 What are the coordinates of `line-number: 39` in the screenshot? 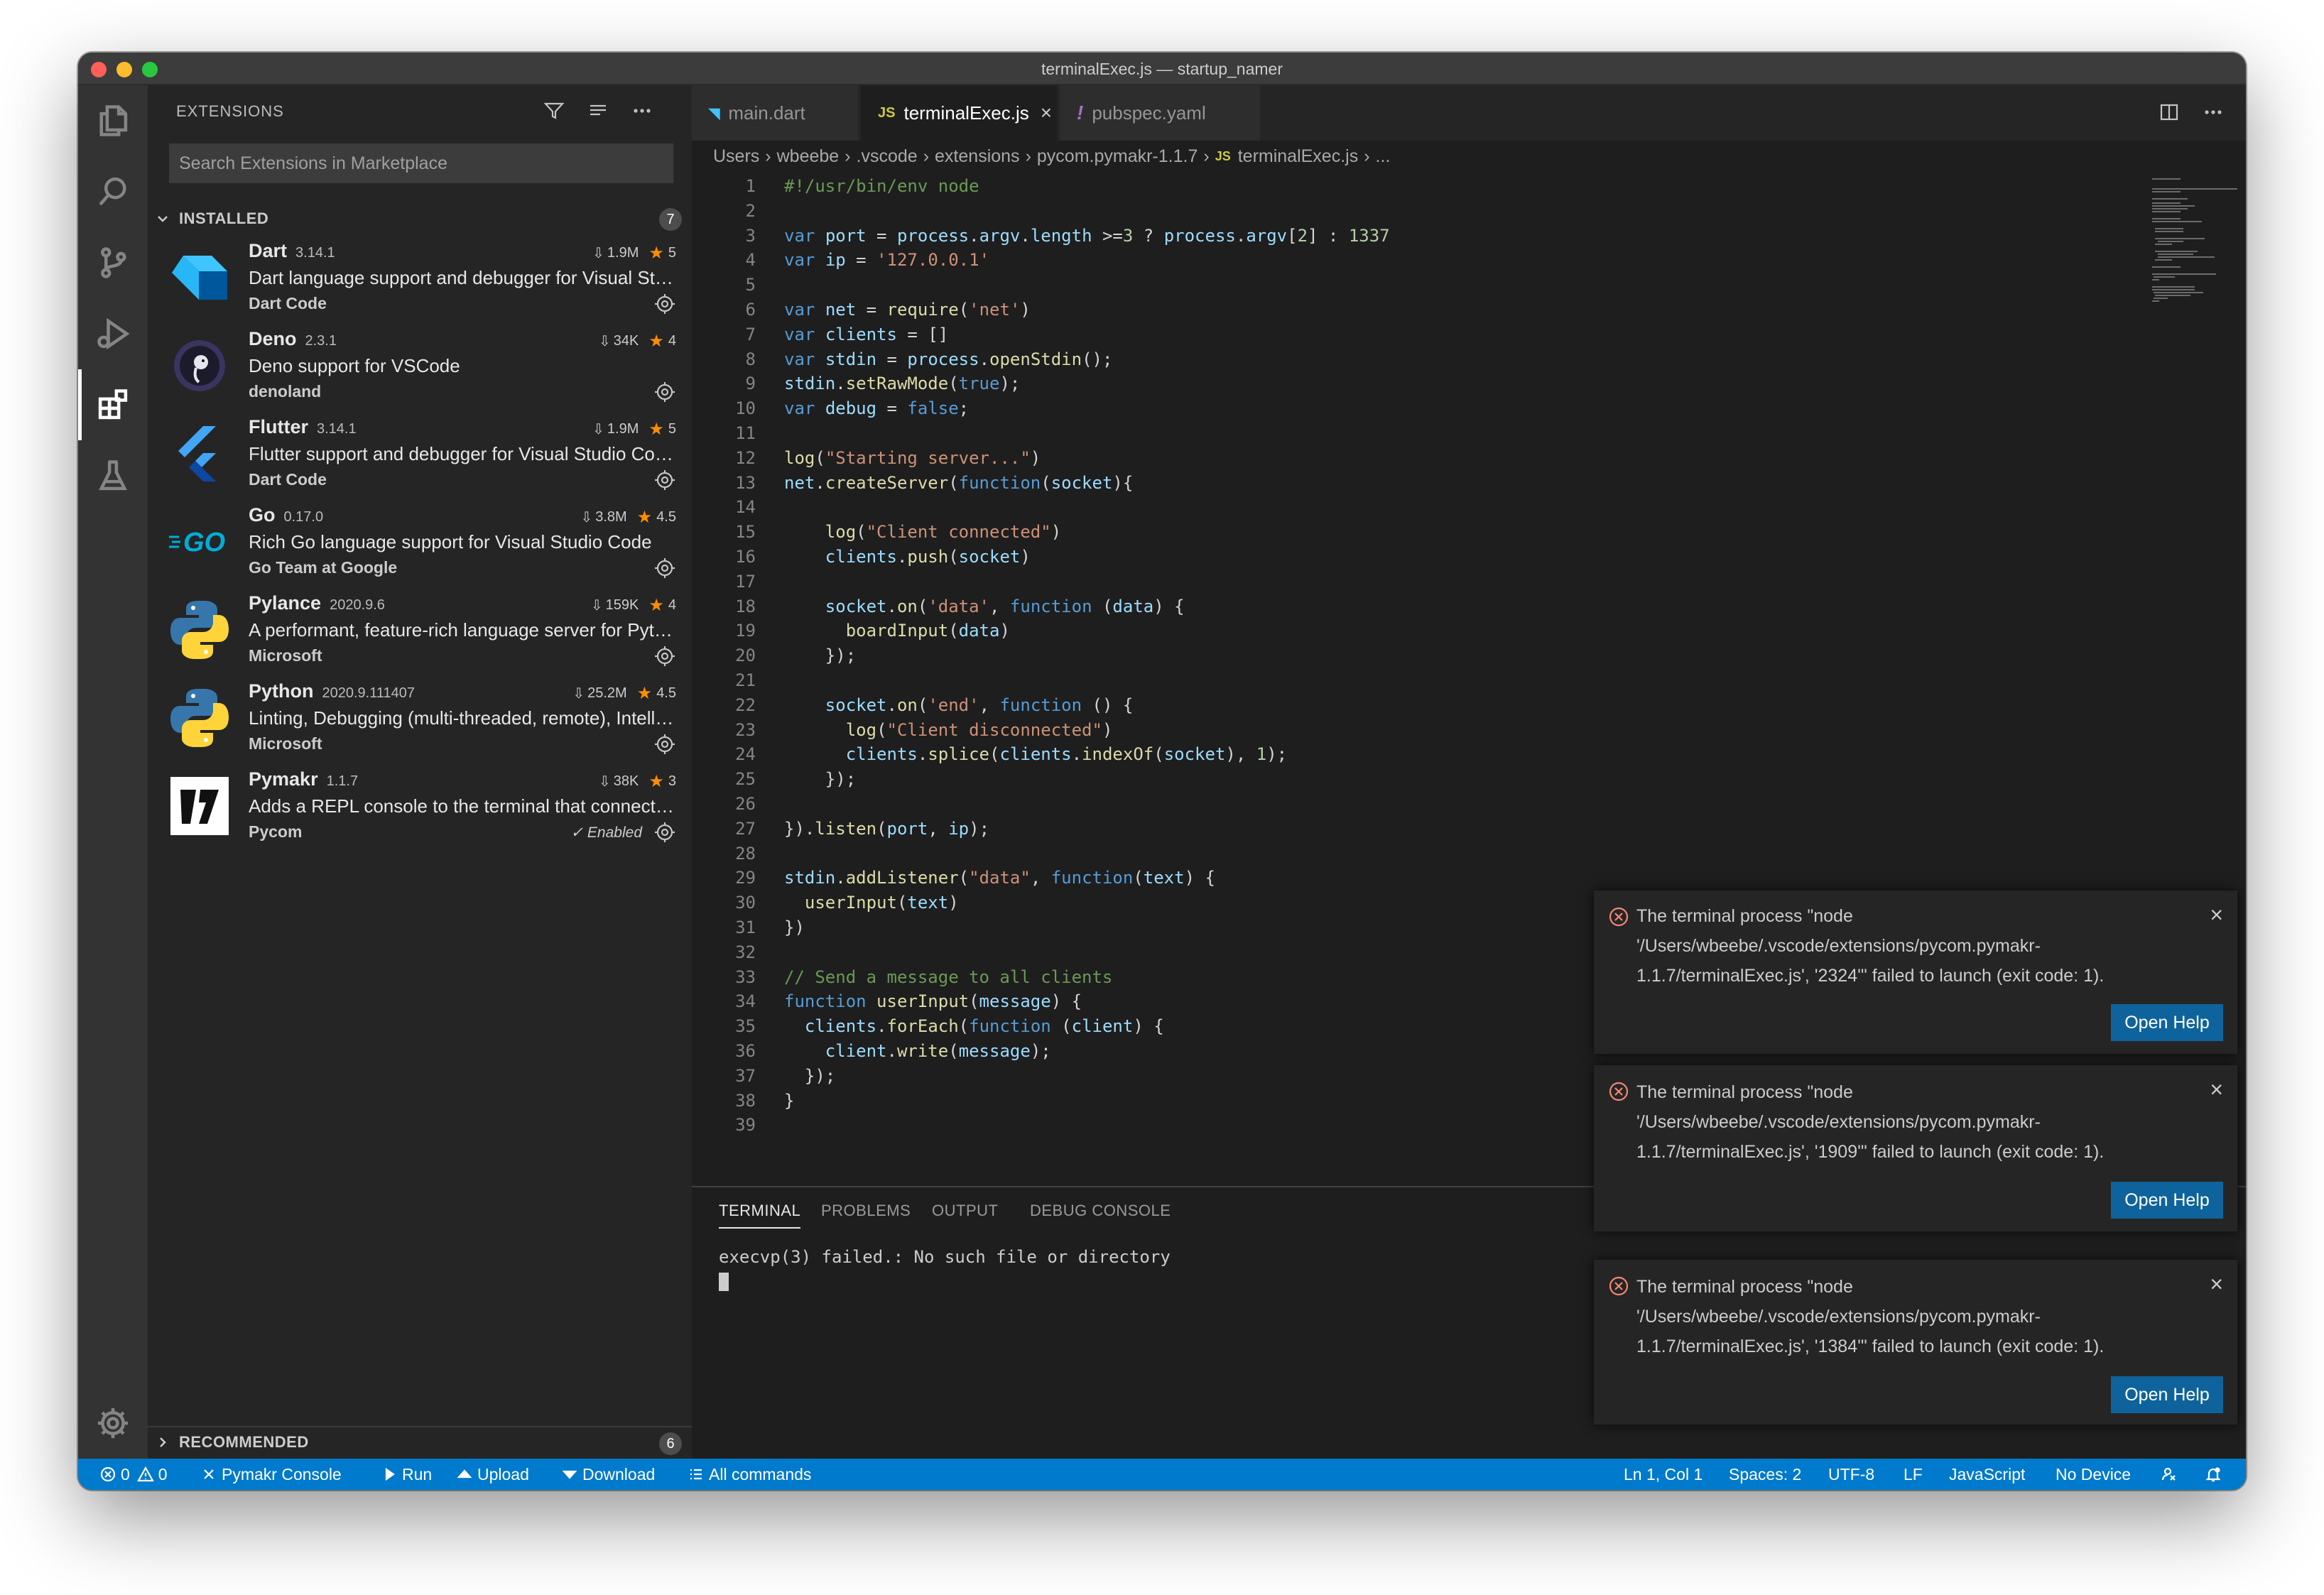 It's located at (745, 1125).